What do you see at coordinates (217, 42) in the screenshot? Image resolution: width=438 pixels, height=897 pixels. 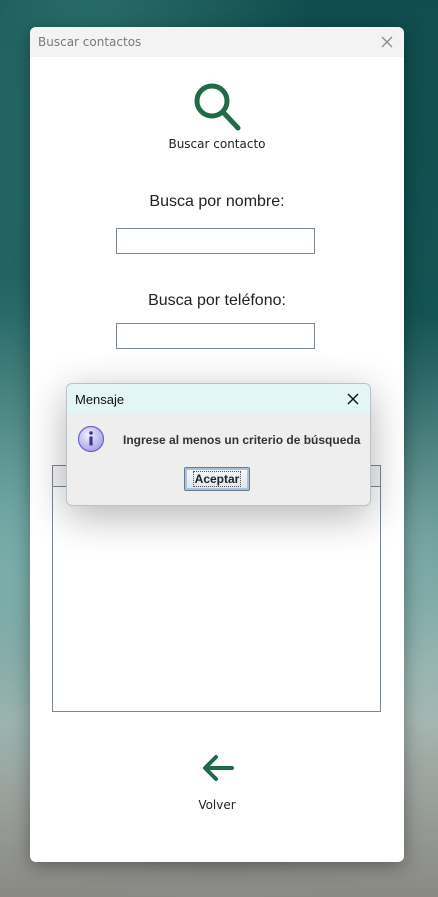 I see `window-titlebar: Buscar contactos` at bounding box center [217, 42].